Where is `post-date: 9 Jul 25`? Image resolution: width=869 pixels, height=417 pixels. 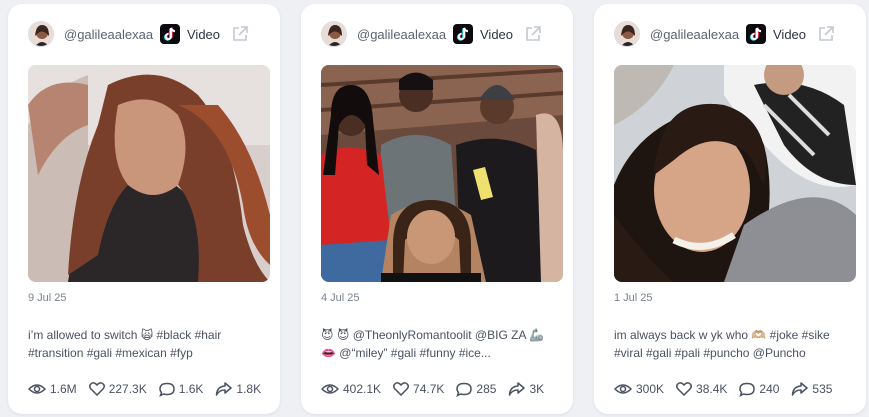
post-date: 9 Jul 25 is located at coordinates (47, 298).